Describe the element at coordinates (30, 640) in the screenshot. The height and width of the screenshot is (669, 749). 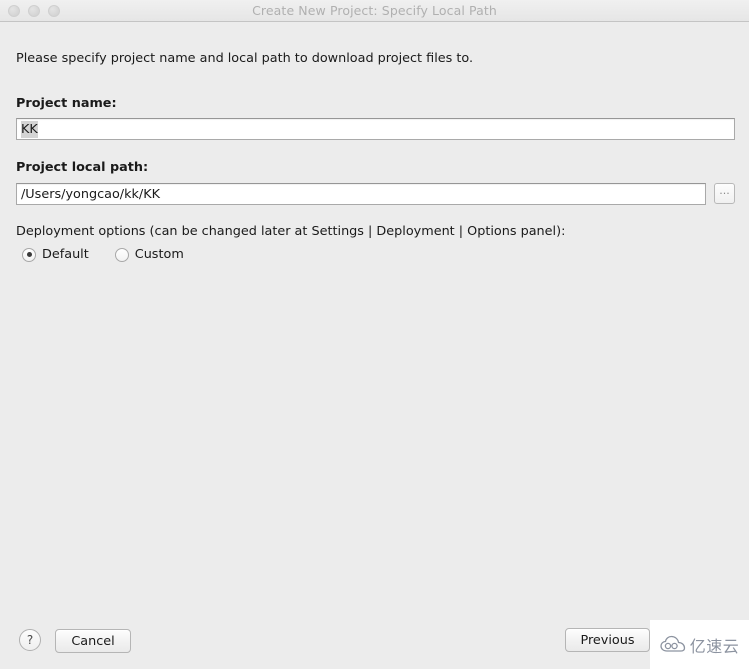
I see `help-button: ?` at that location.